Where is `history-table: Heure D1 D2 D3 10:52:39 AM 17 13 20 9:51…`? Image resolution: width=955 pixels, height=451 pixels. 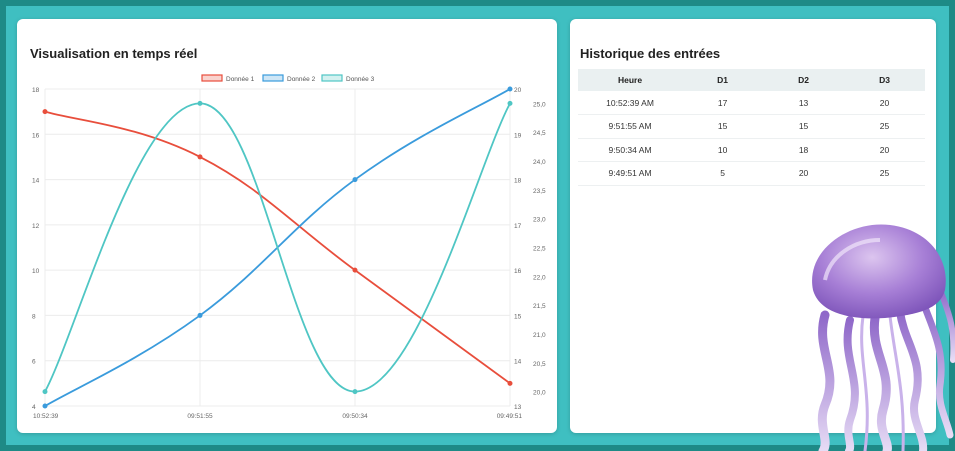 history-table: Heure D1 D2 D3 10:52:39 AM 17 13 20 9:51… is located at coordinates (751, 127).